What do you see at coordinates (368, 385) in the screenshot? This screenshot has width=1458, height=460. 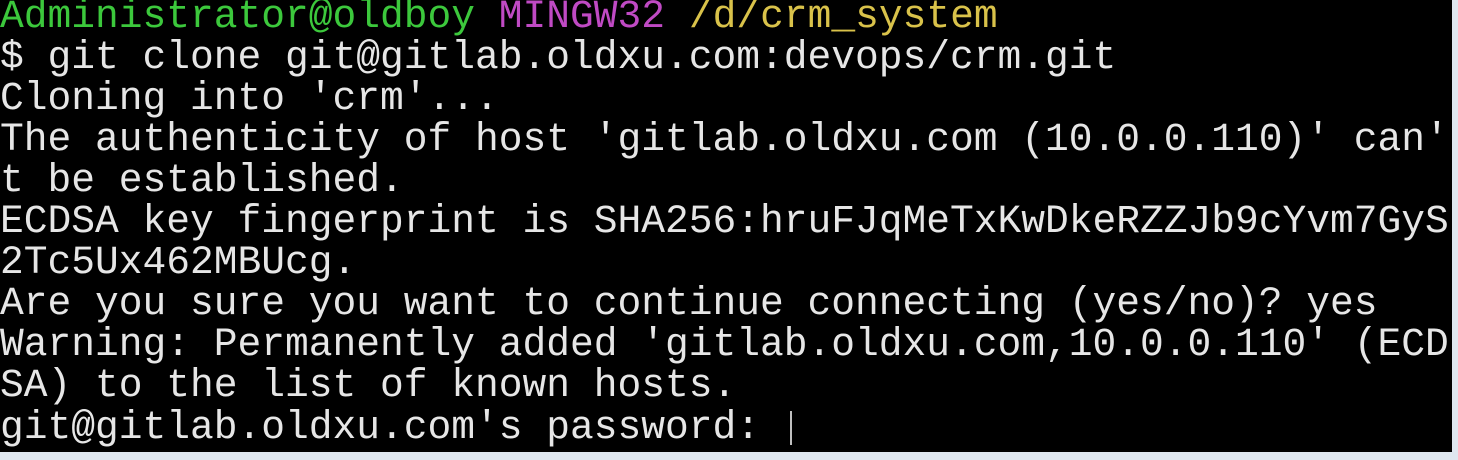 I see `terminal-line-output: SA) to the list of known hosts.` at bounding box center [368, 385].